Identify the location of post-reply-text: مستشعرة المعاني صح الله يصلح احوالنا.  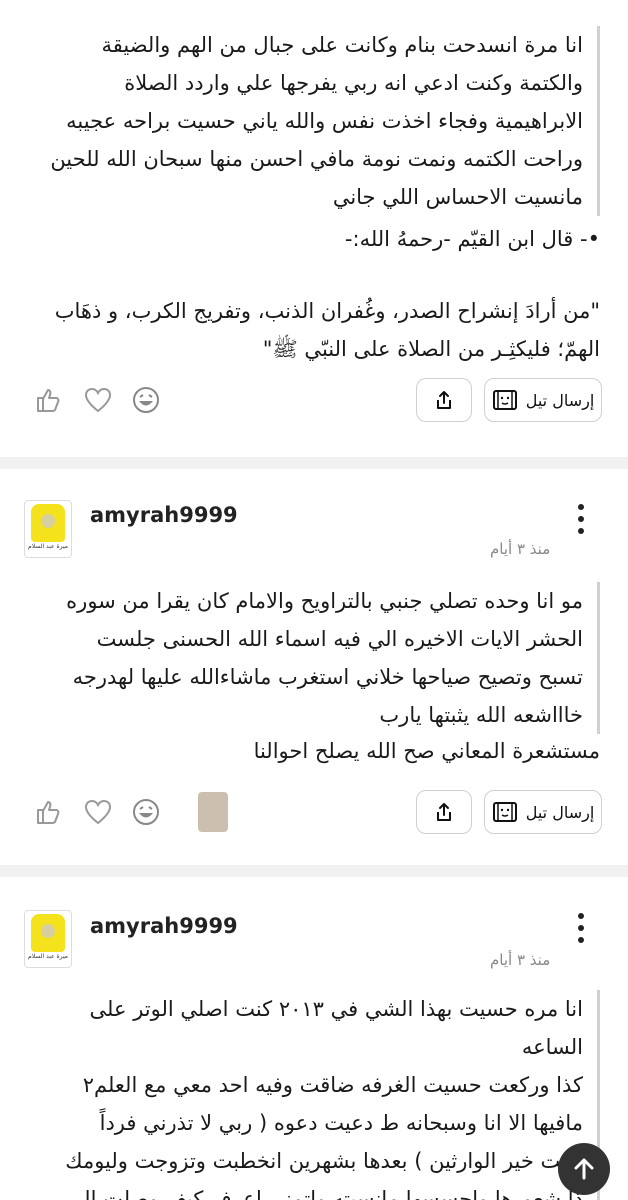
(426, 751).